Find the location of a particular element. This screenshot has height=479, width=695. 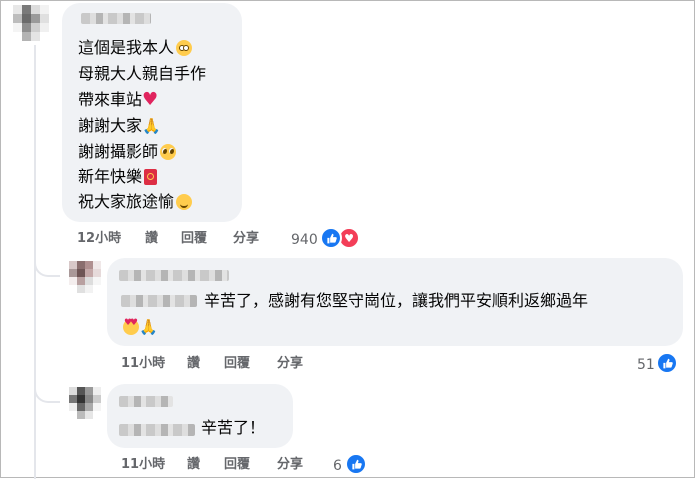

red-envelope-icon is located at coordinates (151, 177).